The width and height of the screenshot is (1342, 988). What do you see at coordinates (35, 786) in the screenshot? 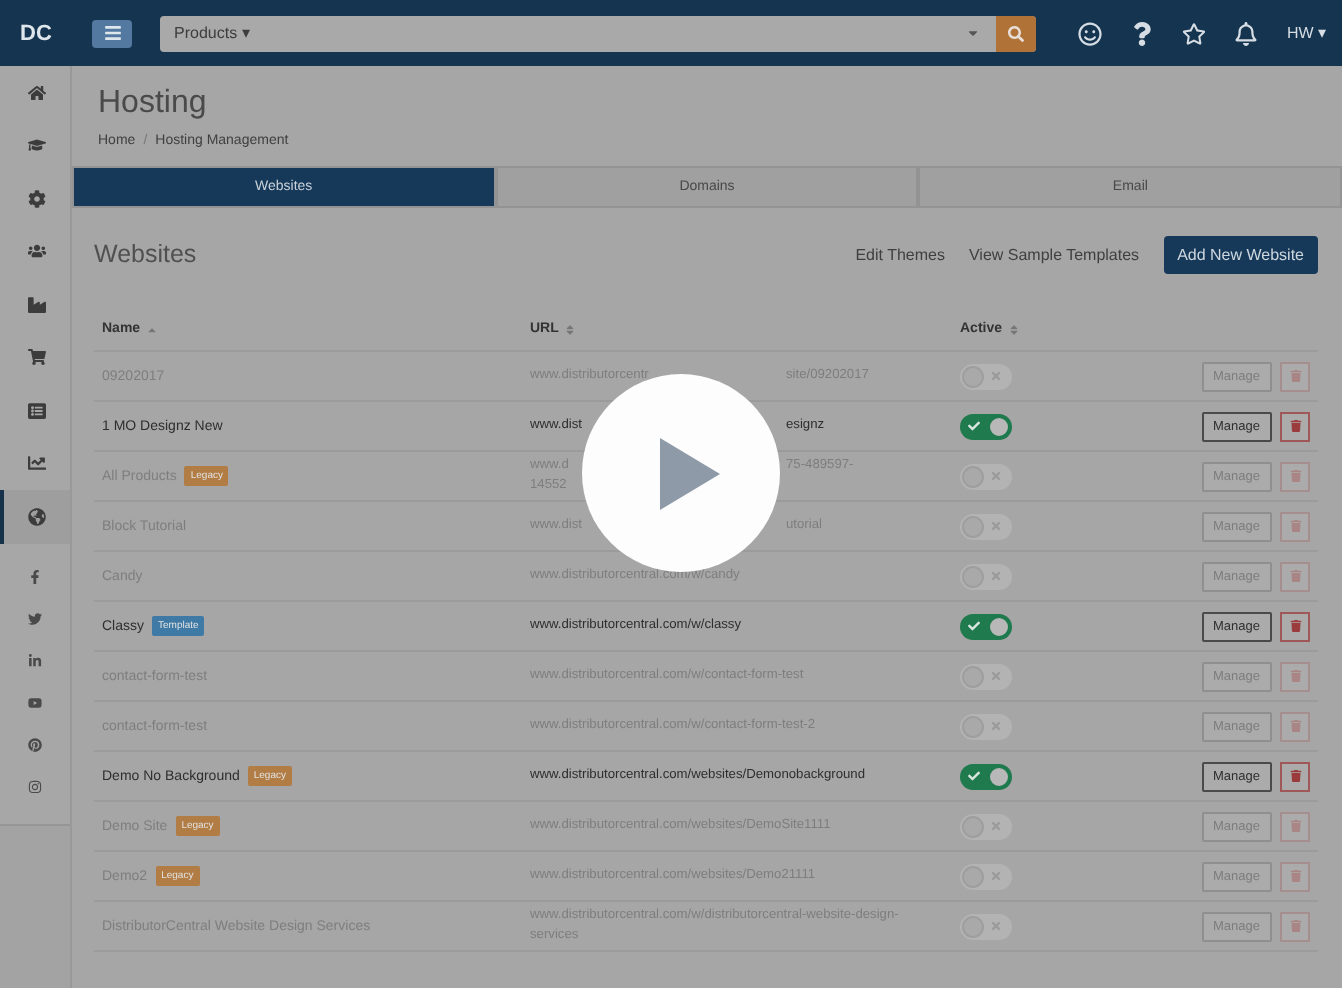
I see `instagram-icon` at bounding box center [35, 786].